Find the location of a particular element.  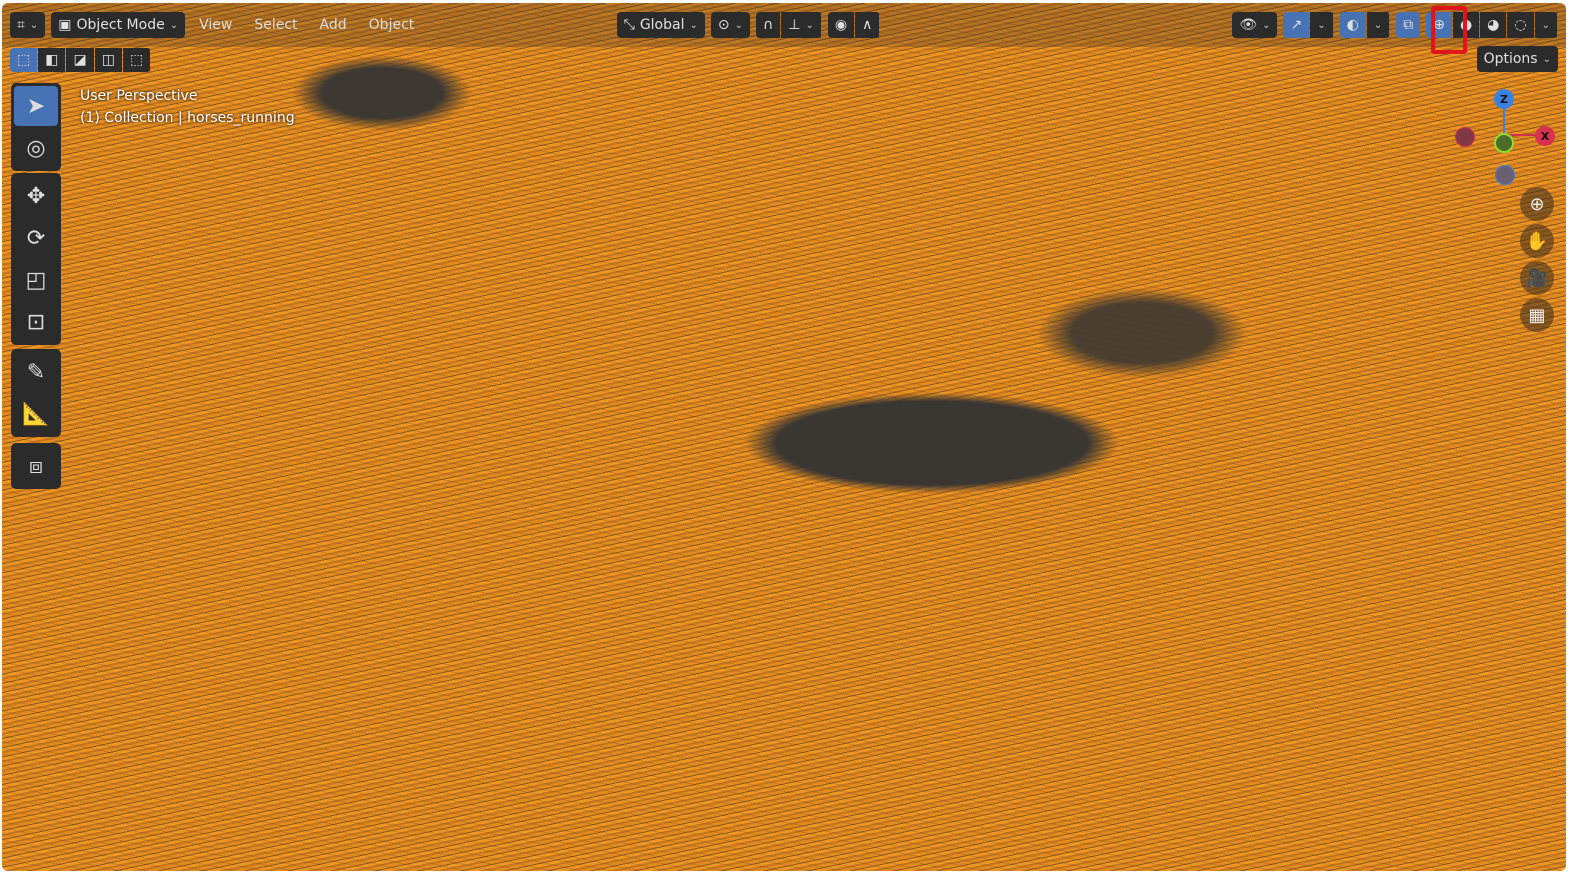

gizmo-z-axis: Z is located at coordinates (1504, 99).